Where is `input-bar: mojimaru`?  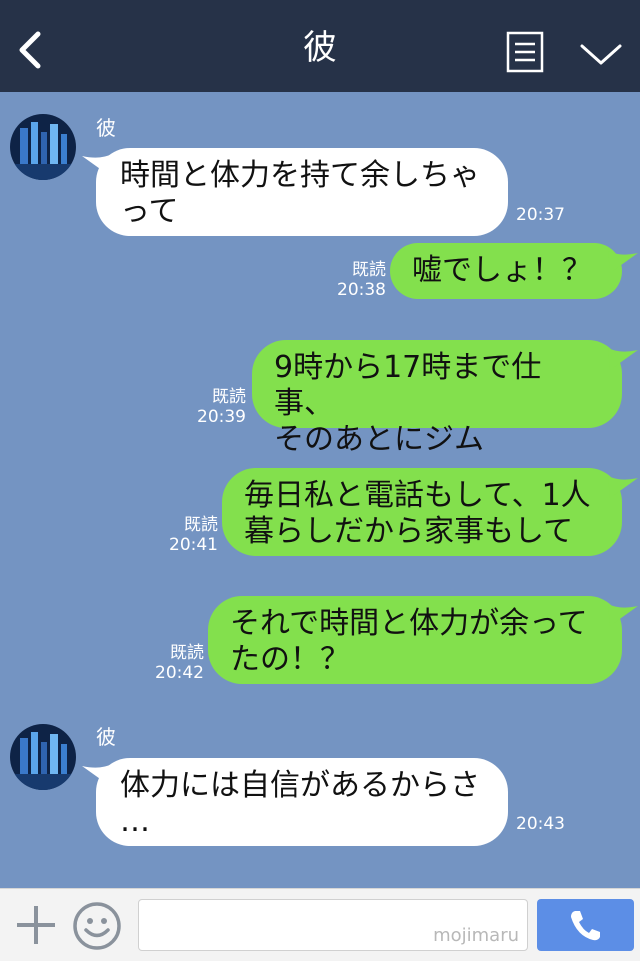
input-bar: mojimaru is located at coordinates (320, 924).